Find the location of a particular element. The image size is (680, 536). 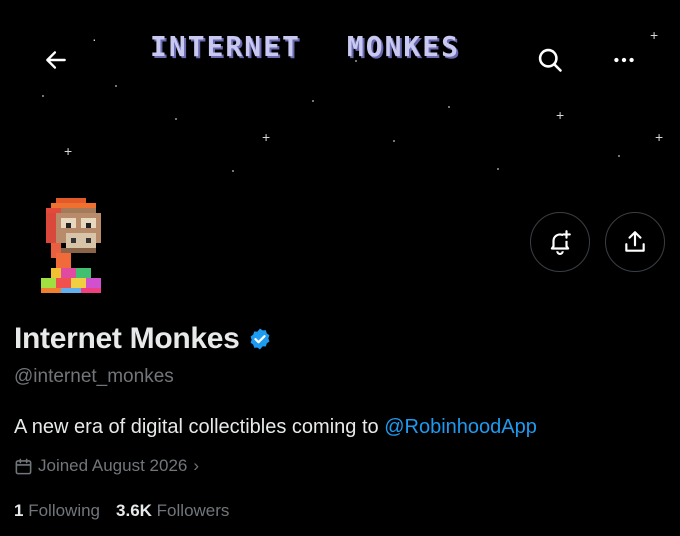

chevron-right-icon: › is located at coordinates (196, 465).